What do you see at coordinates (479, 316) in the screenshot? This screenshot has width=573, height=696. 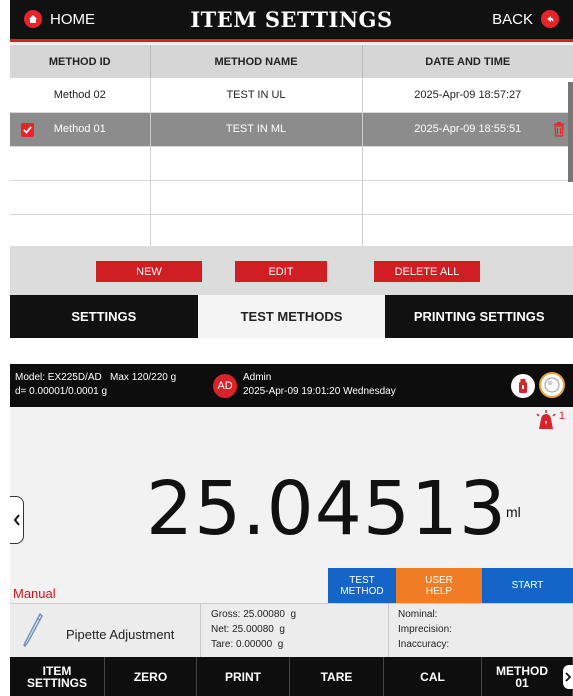 I see `tab-printing-settings: PRINTING SETTINGS` at bounding box center [479, 316].